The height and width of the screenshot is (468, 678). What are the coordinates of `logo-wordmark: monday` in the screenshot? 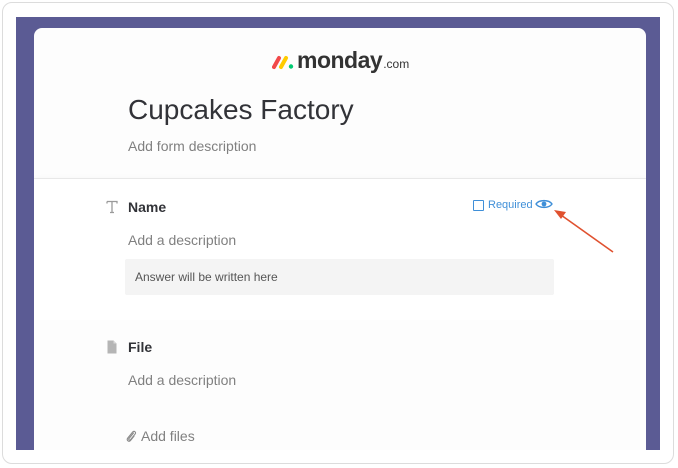 It's located at (340, 60).